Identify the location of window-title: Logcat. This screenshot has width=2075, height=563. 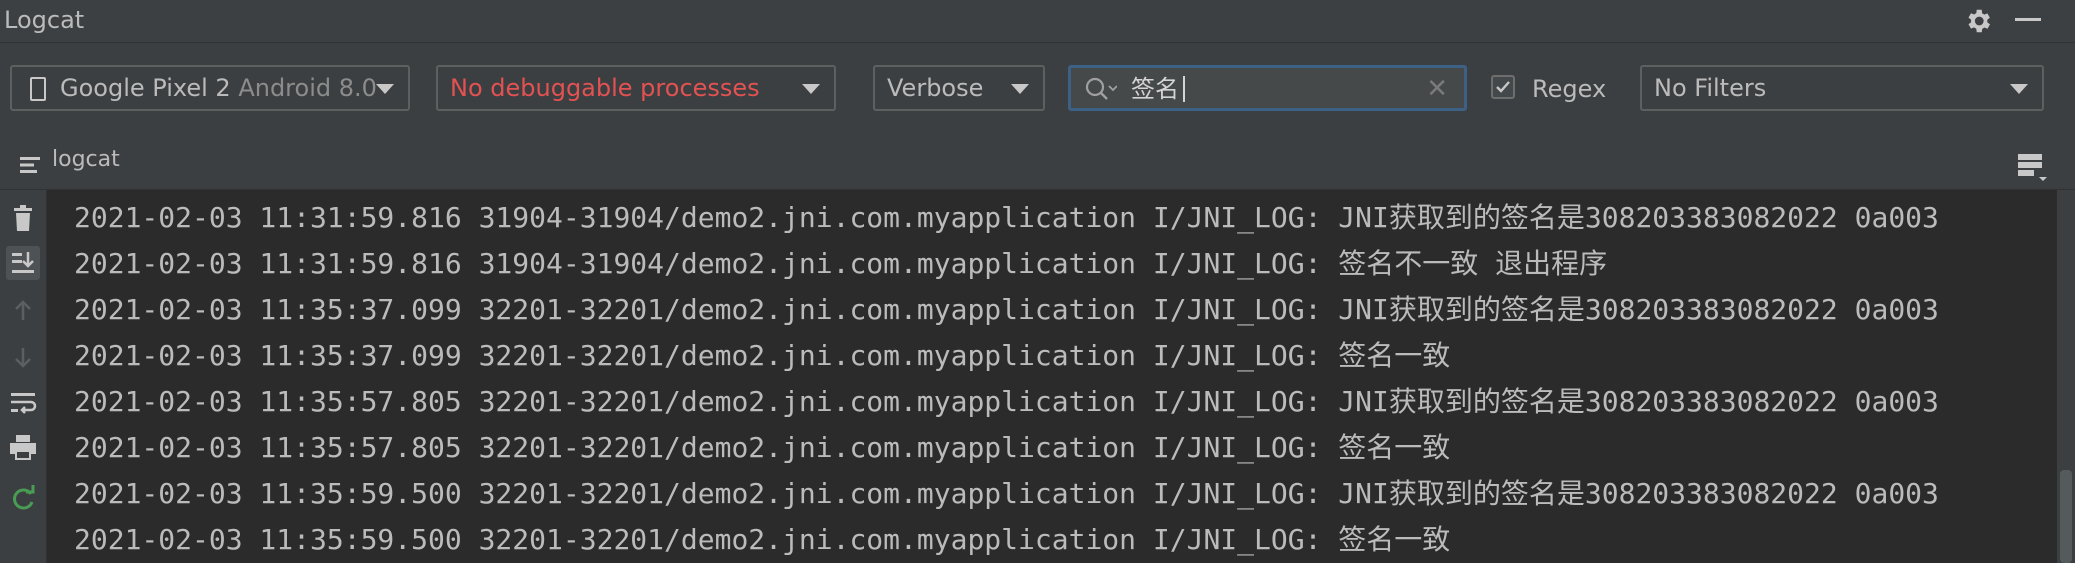
(44, 20).